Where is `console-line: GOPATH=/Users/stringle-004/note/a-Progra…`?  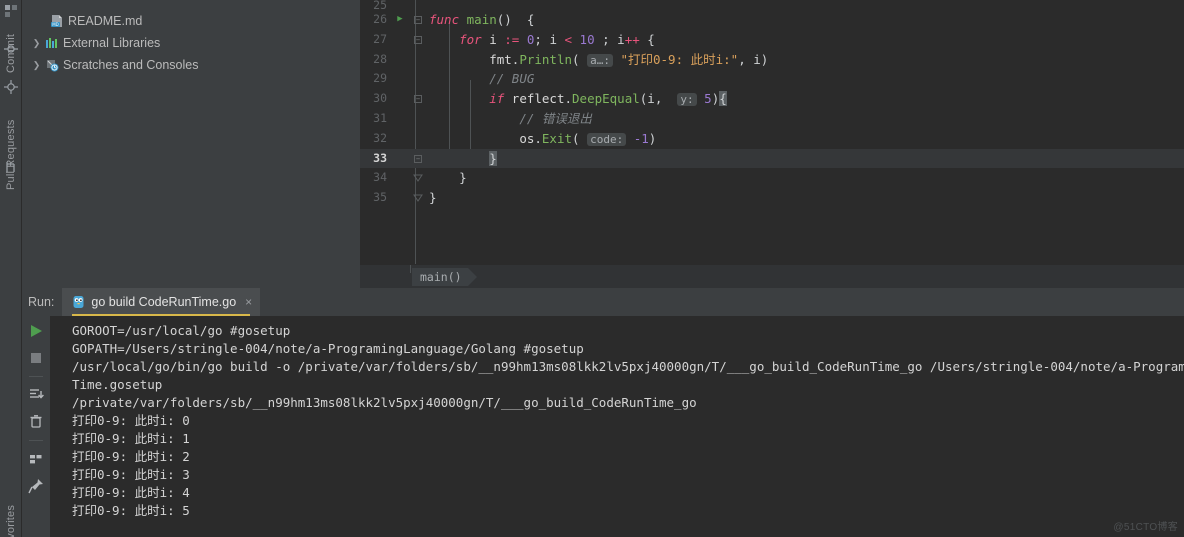 console-line: GOPATH=/Users/stringle-004/note/a-Progra… is located at coordinates (328, 348).